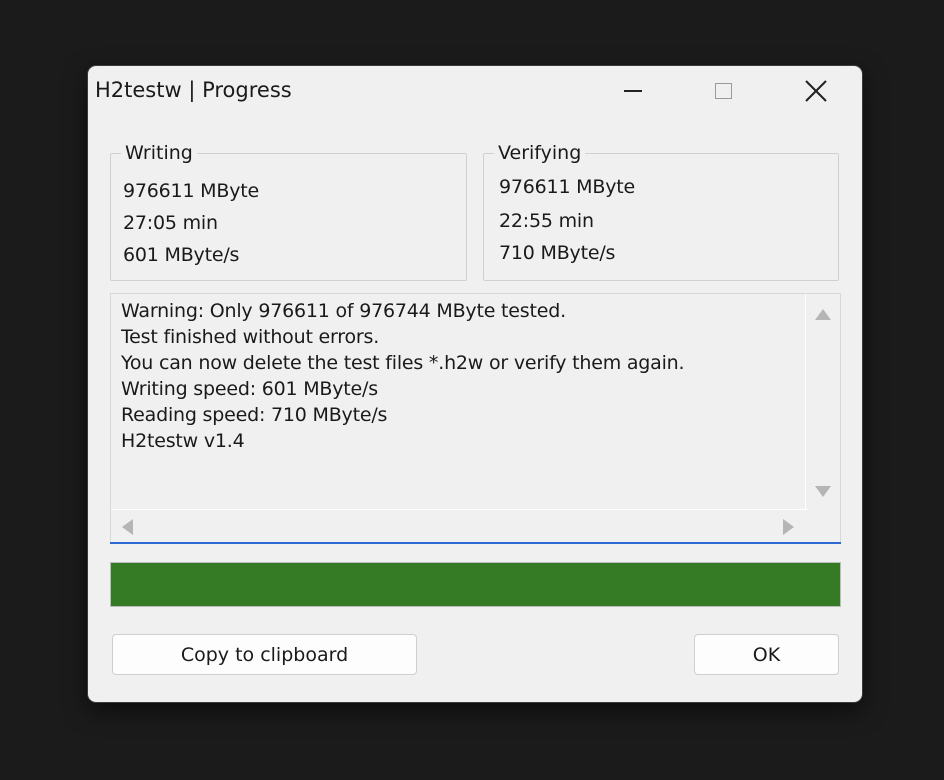 The width and height of the screenshot is (944, 780). I want to click on log-line: Writing speed: 601 MByte/s, so click(249, 389).